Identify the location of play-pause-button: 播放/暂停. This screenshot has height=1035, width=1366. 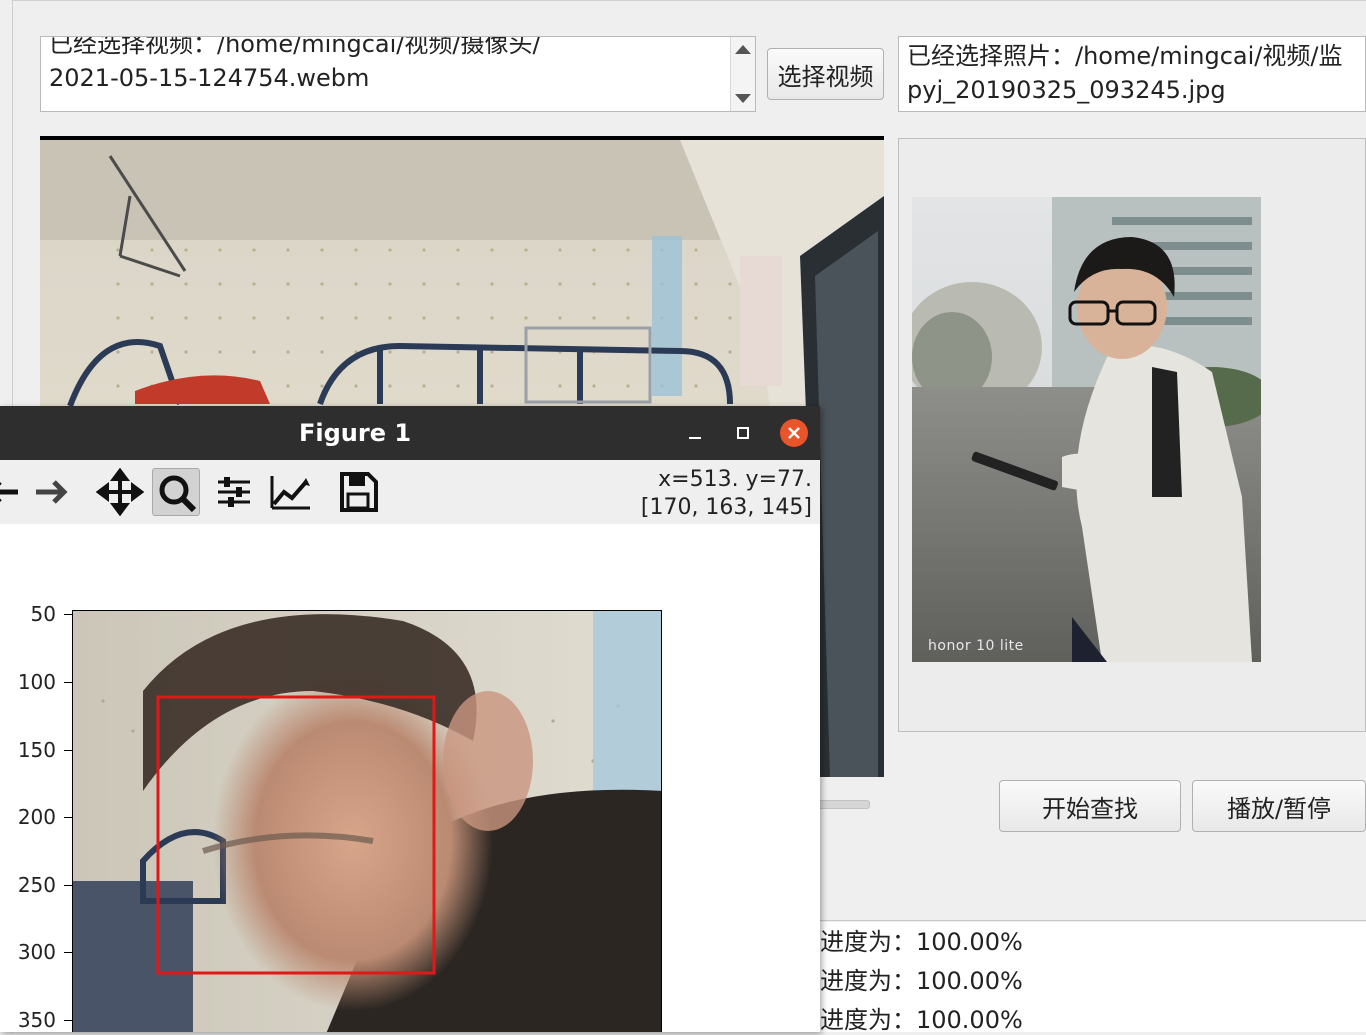
(1279, 806).